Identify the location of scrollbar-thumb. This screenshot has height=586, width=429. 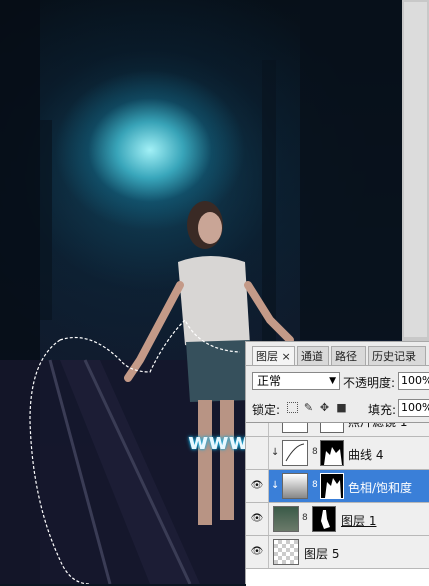
(415, 169).